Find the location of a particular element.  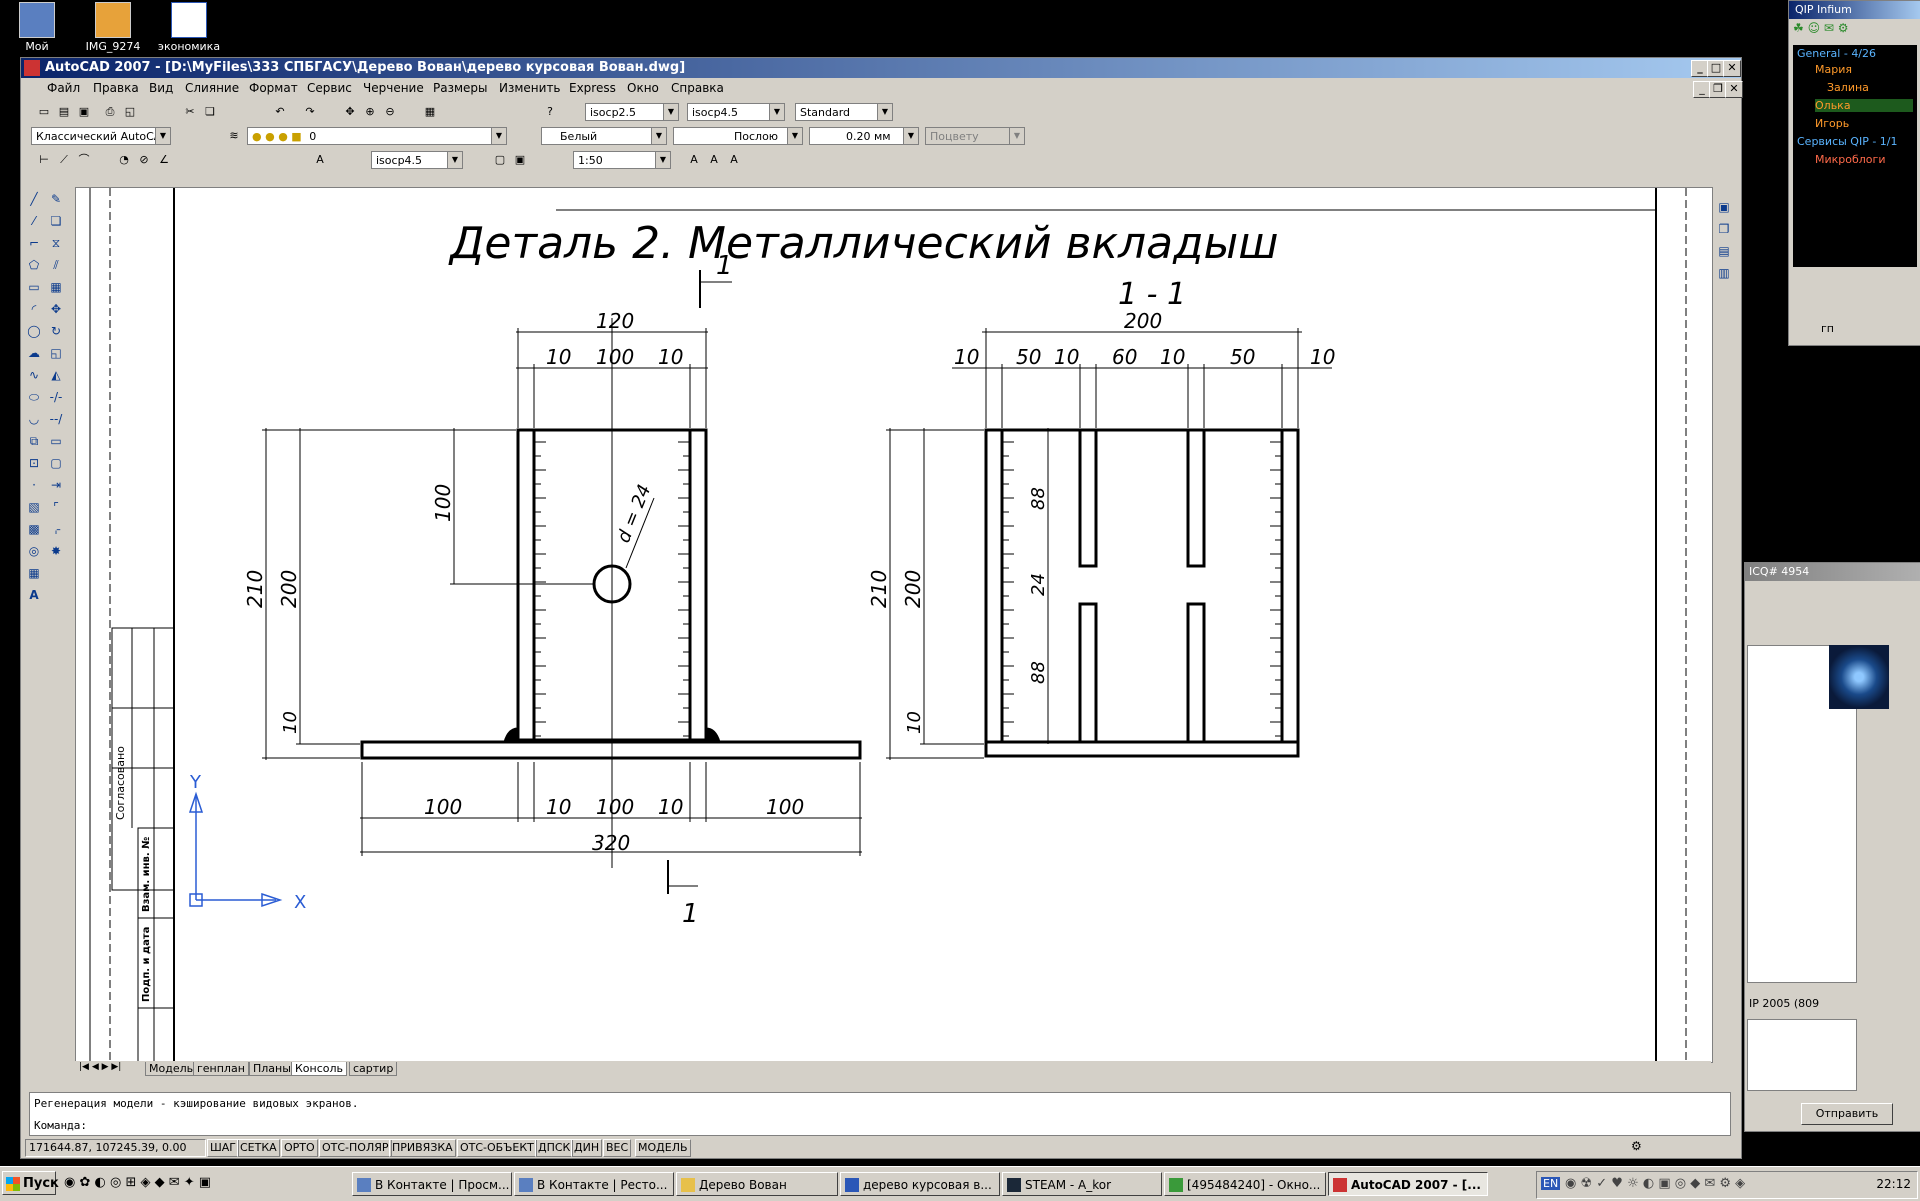

color-combo: Белый ▼ is located at coordinates (604, 136).